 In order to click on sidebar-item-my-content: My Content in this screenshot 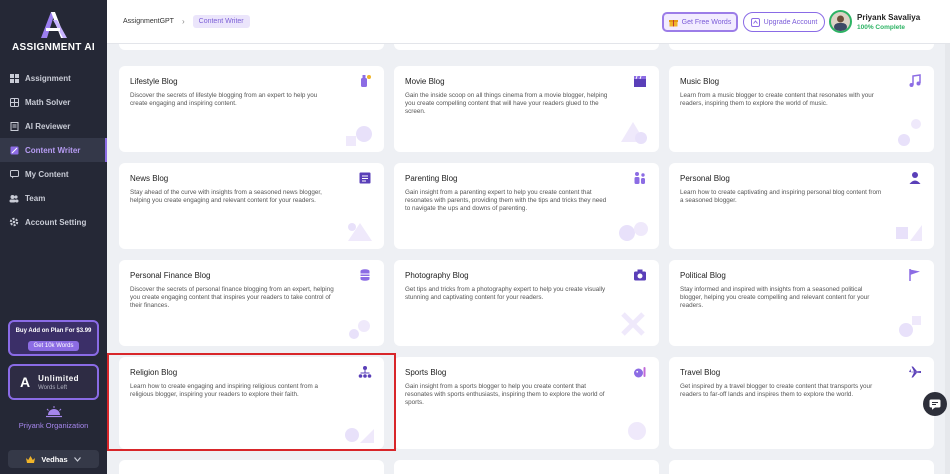, I will do `click(53, 174)`.